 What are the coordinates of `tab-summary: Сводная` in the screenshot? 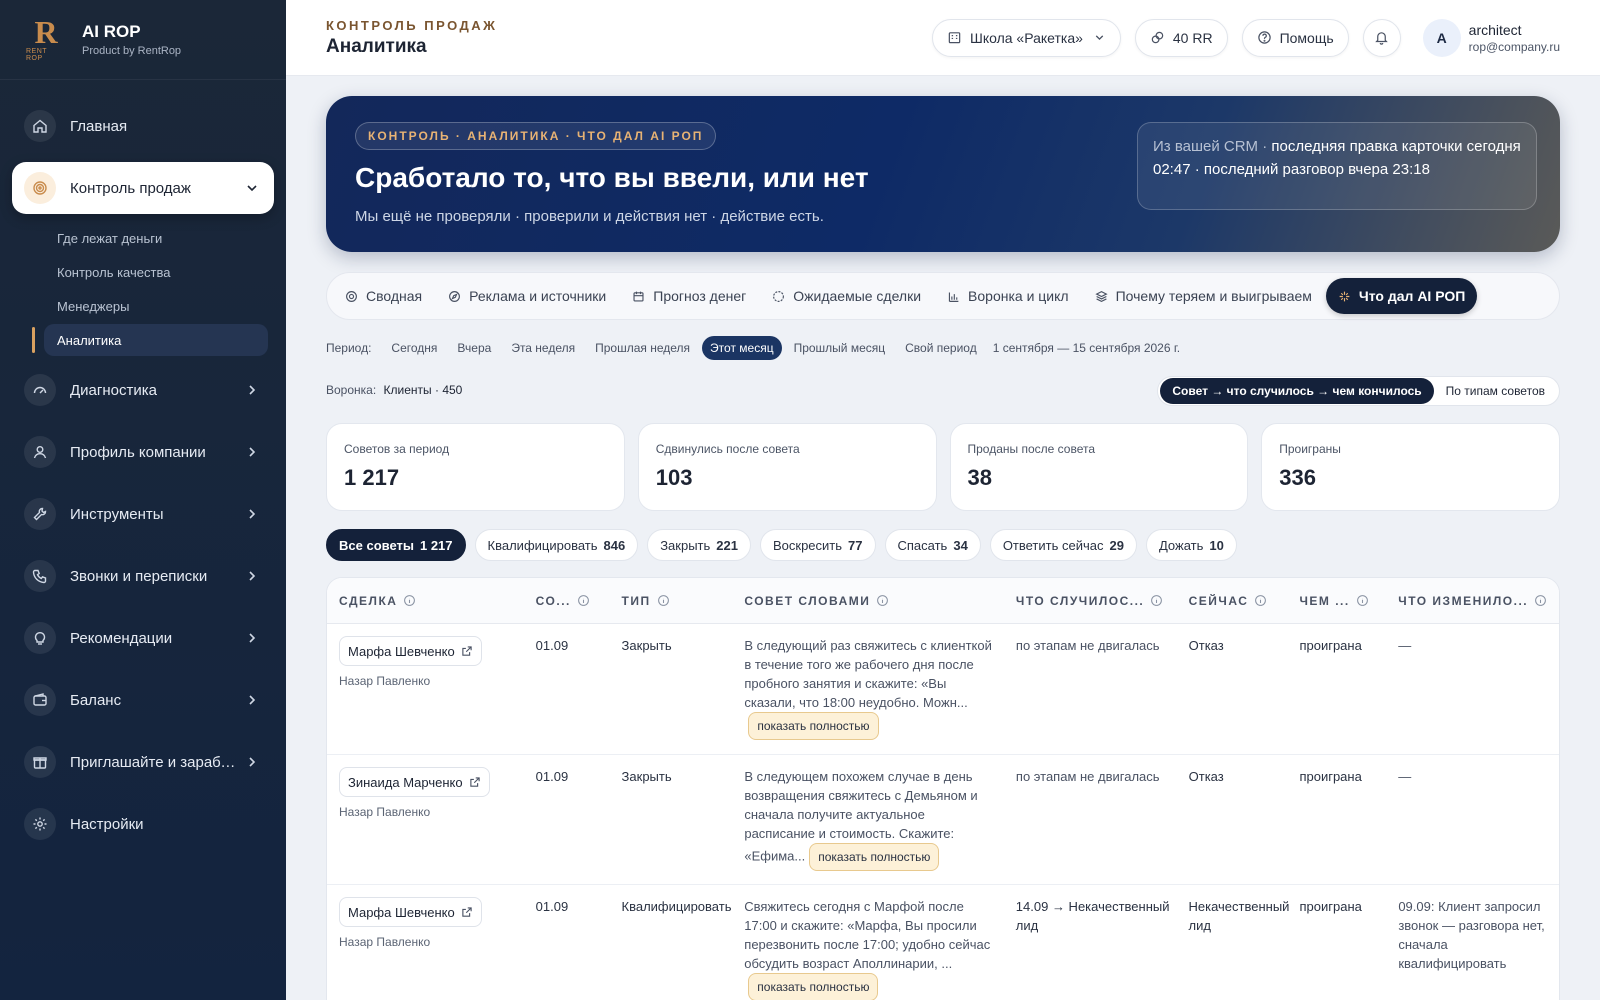 It's located at (383, 296).